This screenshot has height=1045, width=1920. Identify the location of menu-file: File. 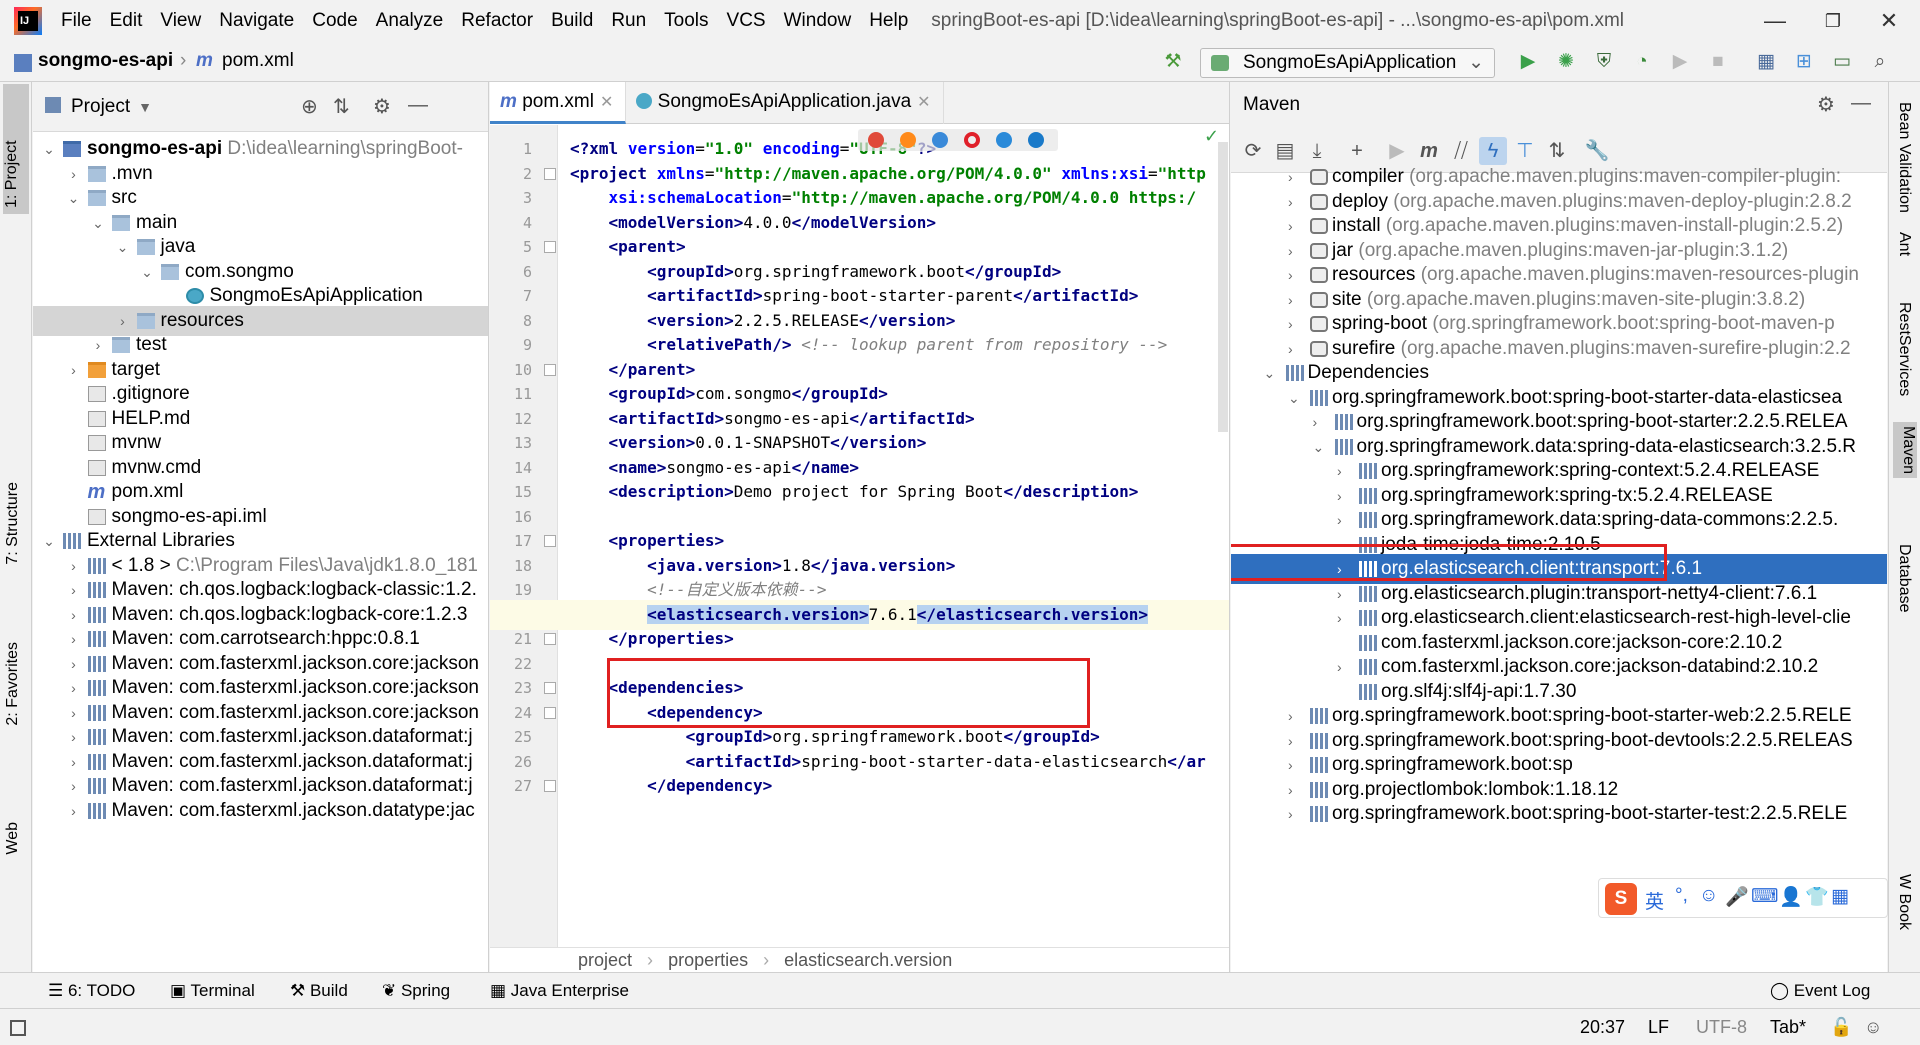
(76, 21).